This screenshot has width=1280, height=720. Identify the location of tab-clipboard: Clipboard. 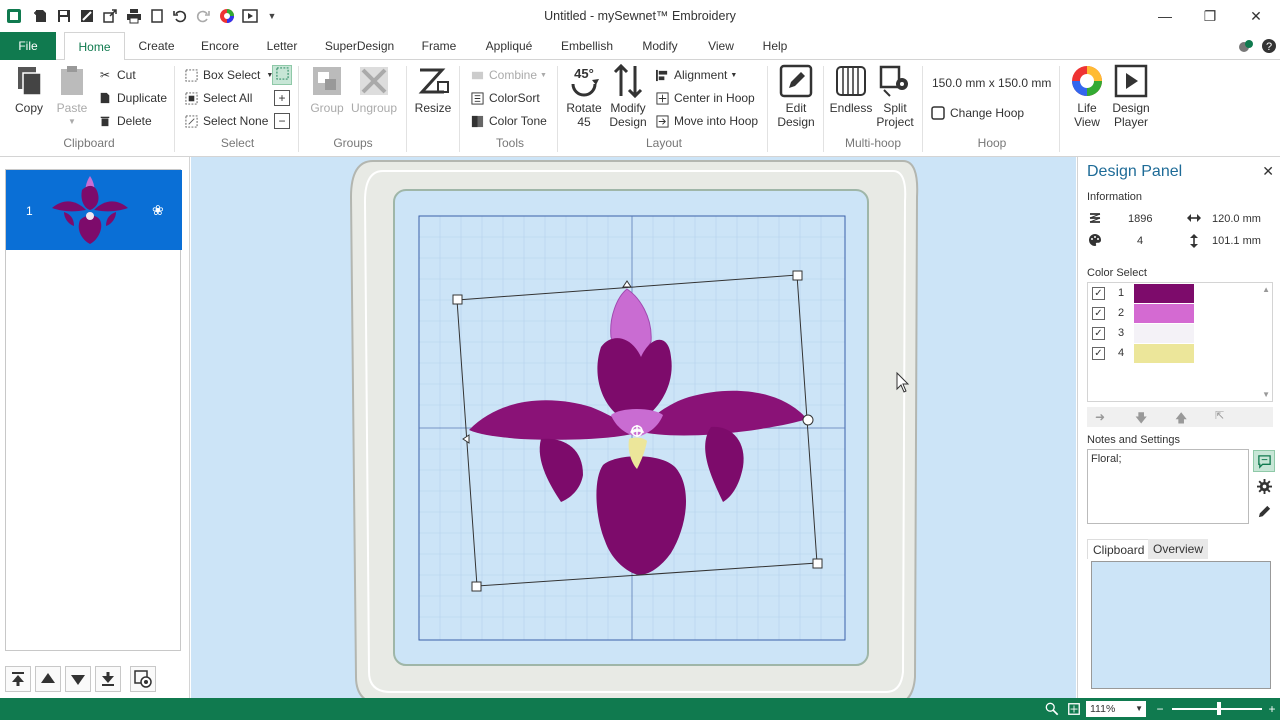
(1119, 549).